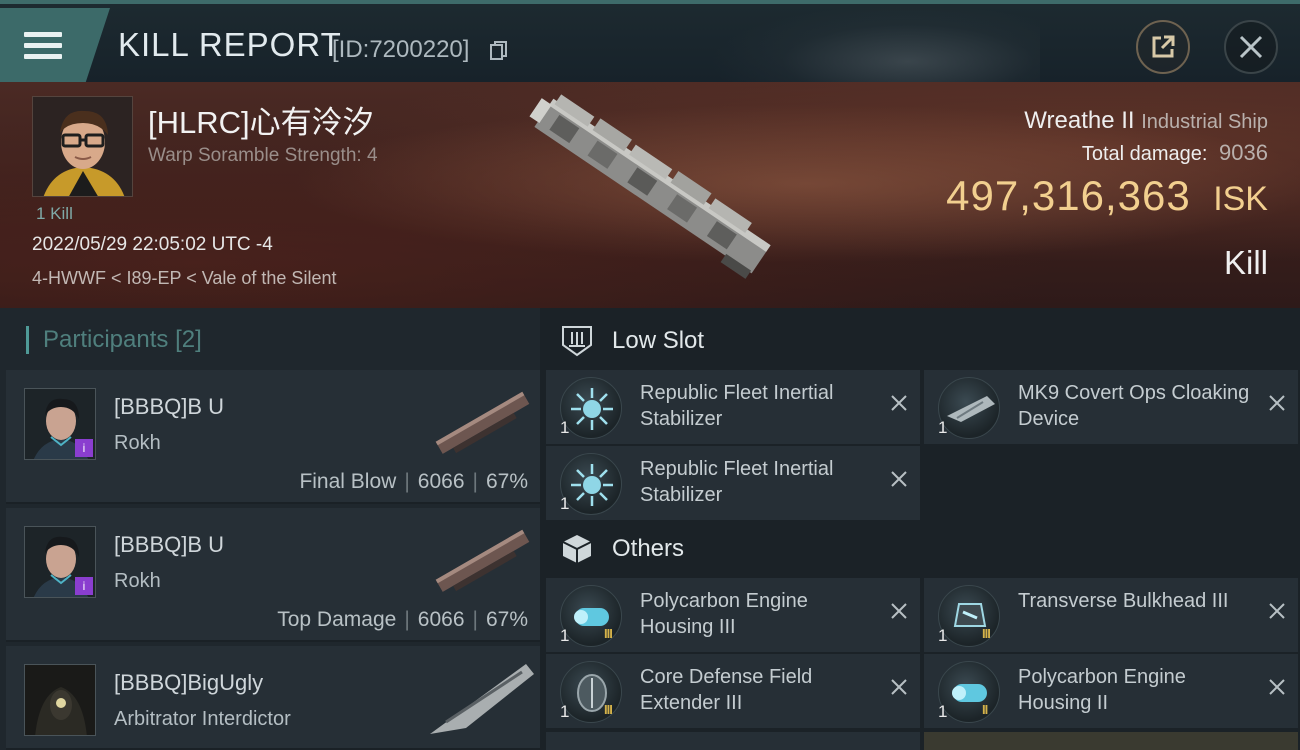 Image resolution: width=1300 pixels, height=750 pixels. What do you see at coordinates (202, 719) in the screenshot?
I see `participant-ship: Arbitrator Interdictor` at bounding box center [202, 719].